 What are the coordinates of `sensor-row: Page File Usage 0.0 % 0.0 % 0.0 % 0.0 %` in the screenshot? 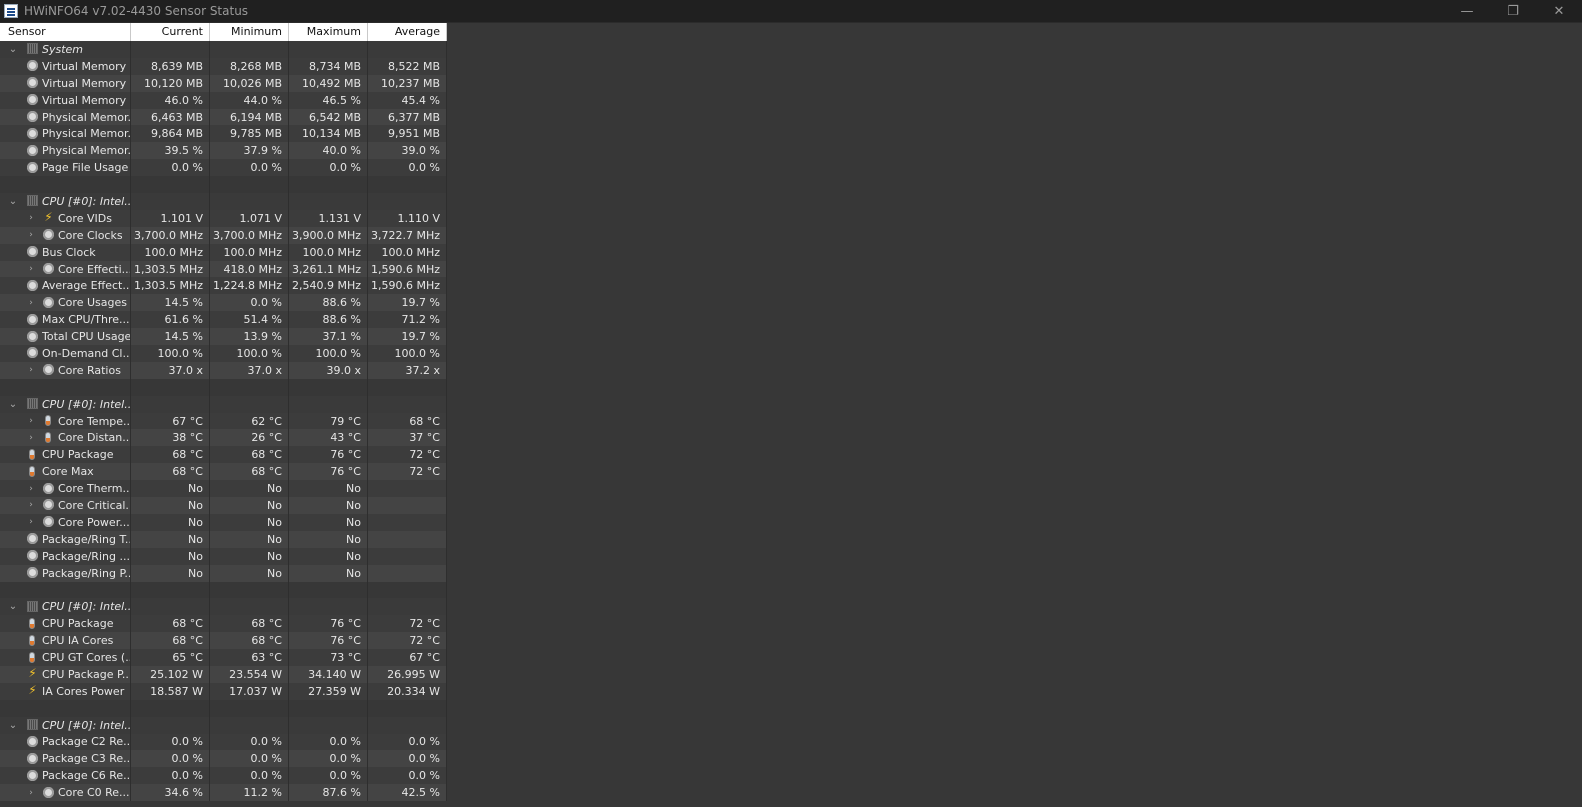 It's located at (224, 168).